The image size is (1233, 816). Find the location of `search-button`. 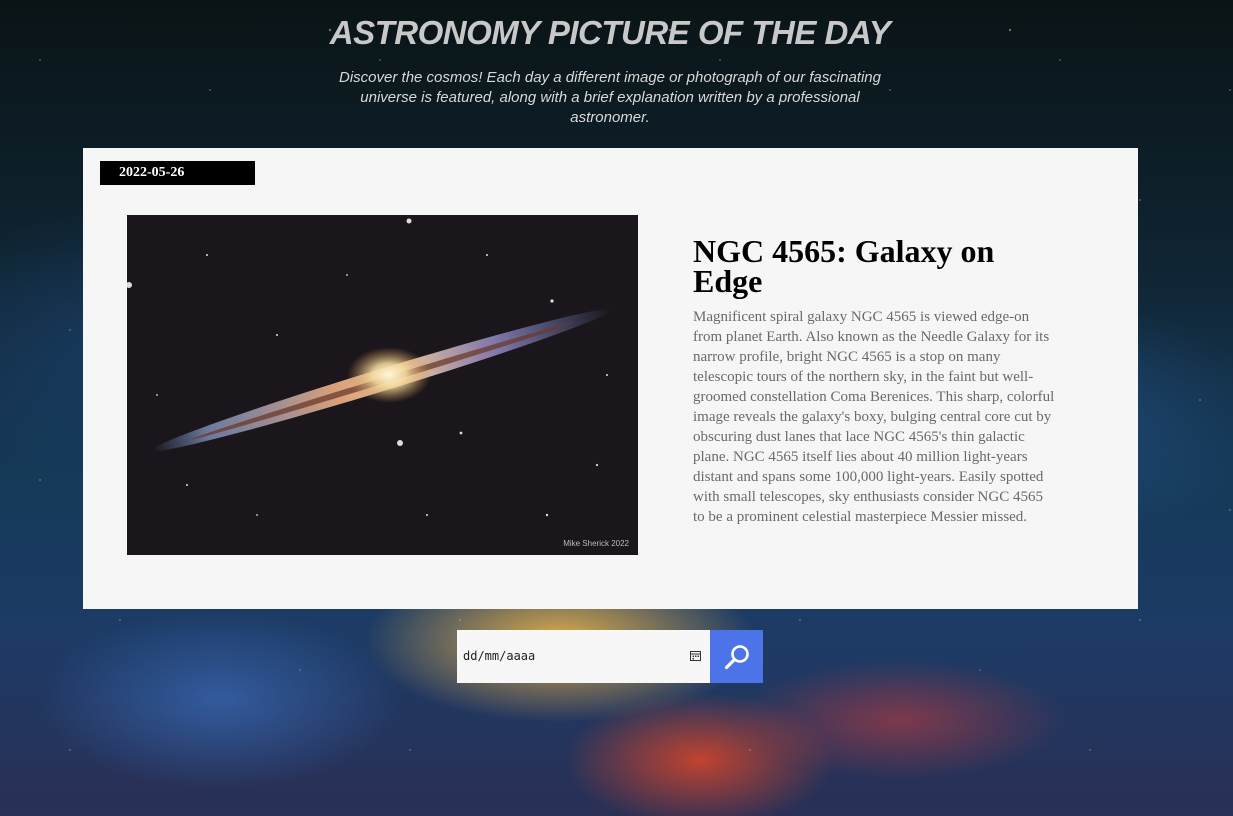

search-button is located at coordinates (736, 656).